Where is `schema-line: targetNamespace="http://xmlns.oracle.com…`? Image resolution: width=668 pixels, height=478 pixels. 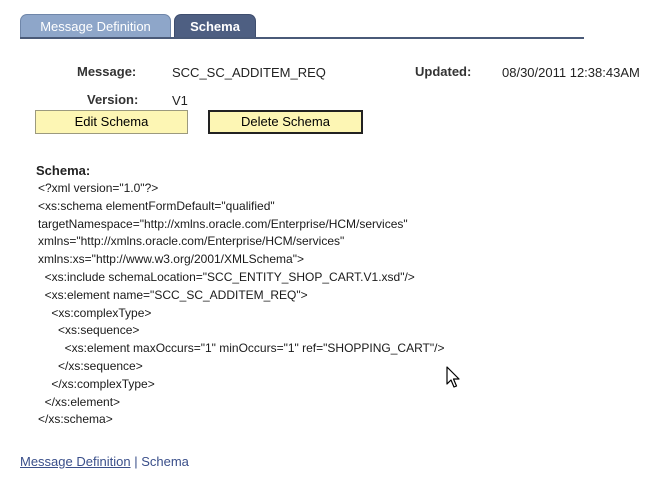
schema-line: targetNamespace="http://xmlns.oracle.com… is located at coordinates (223, 223).